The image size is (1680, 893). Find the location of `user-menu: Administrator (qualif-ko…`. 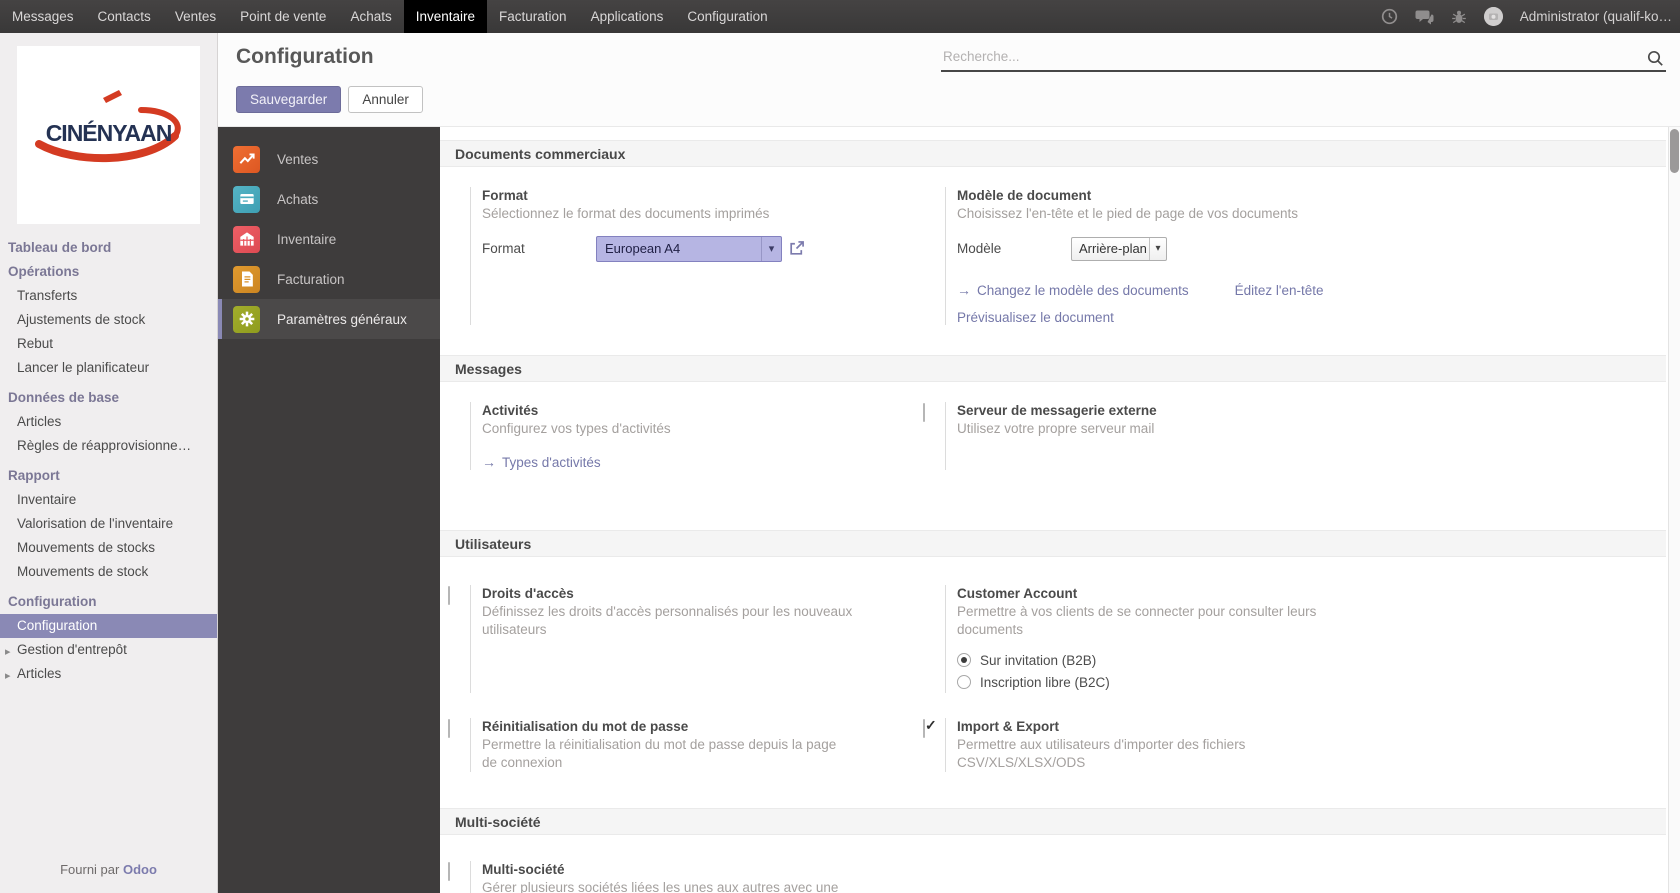

user-menu: Administrator (qualif-ko… is located at coordinates (1596, 16).